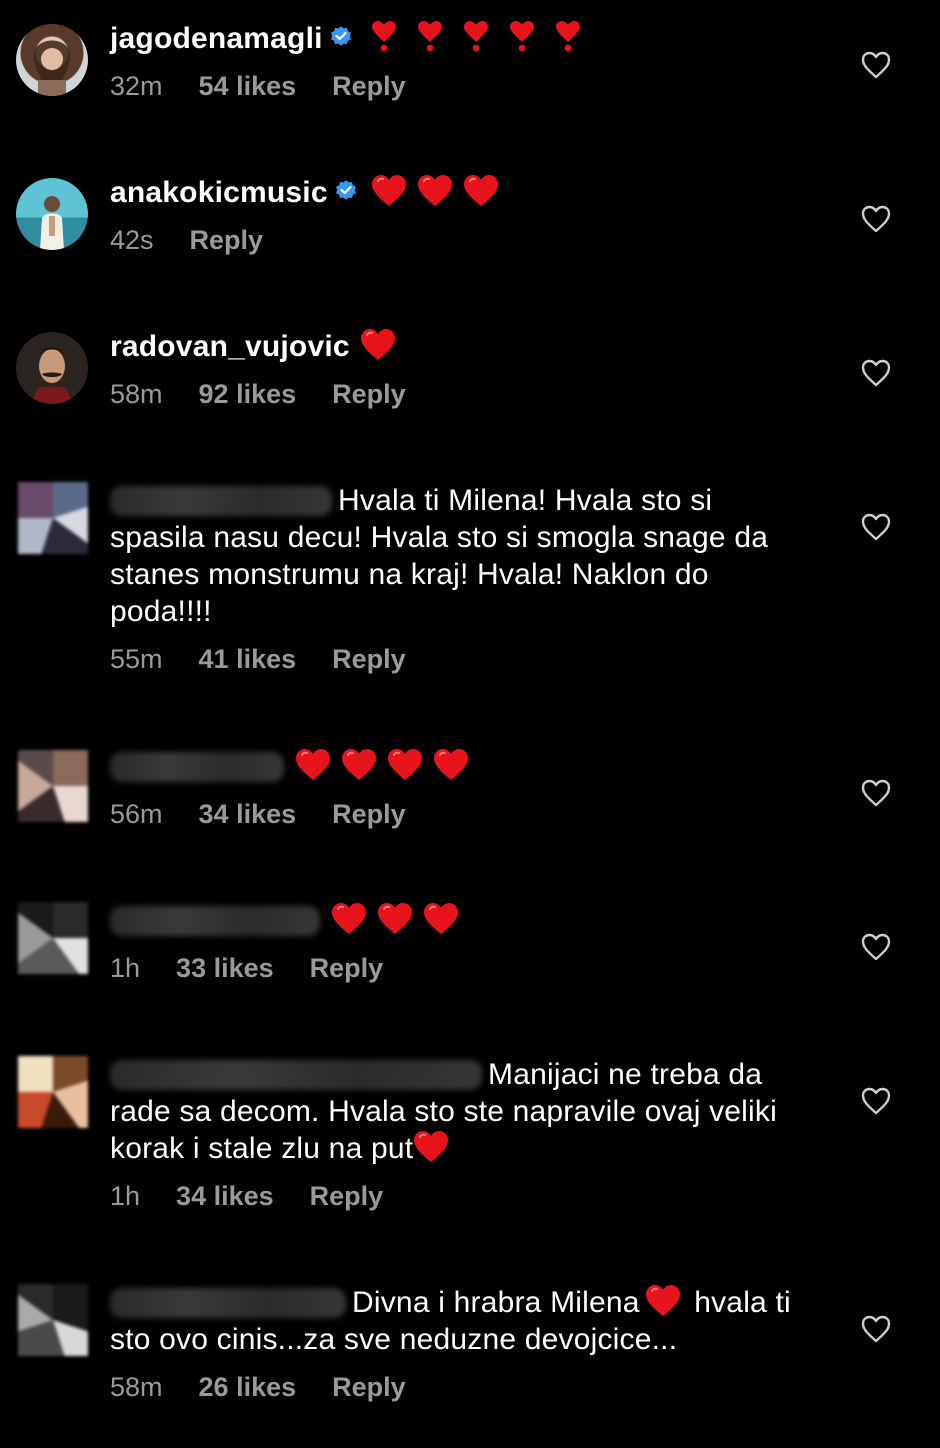 This screenshot has height=1448, width=940. What do you see at coordinates (248, 1387) in the screenshot?
I see `likes-count: 26 likes` at bounding box center [248, 1387].